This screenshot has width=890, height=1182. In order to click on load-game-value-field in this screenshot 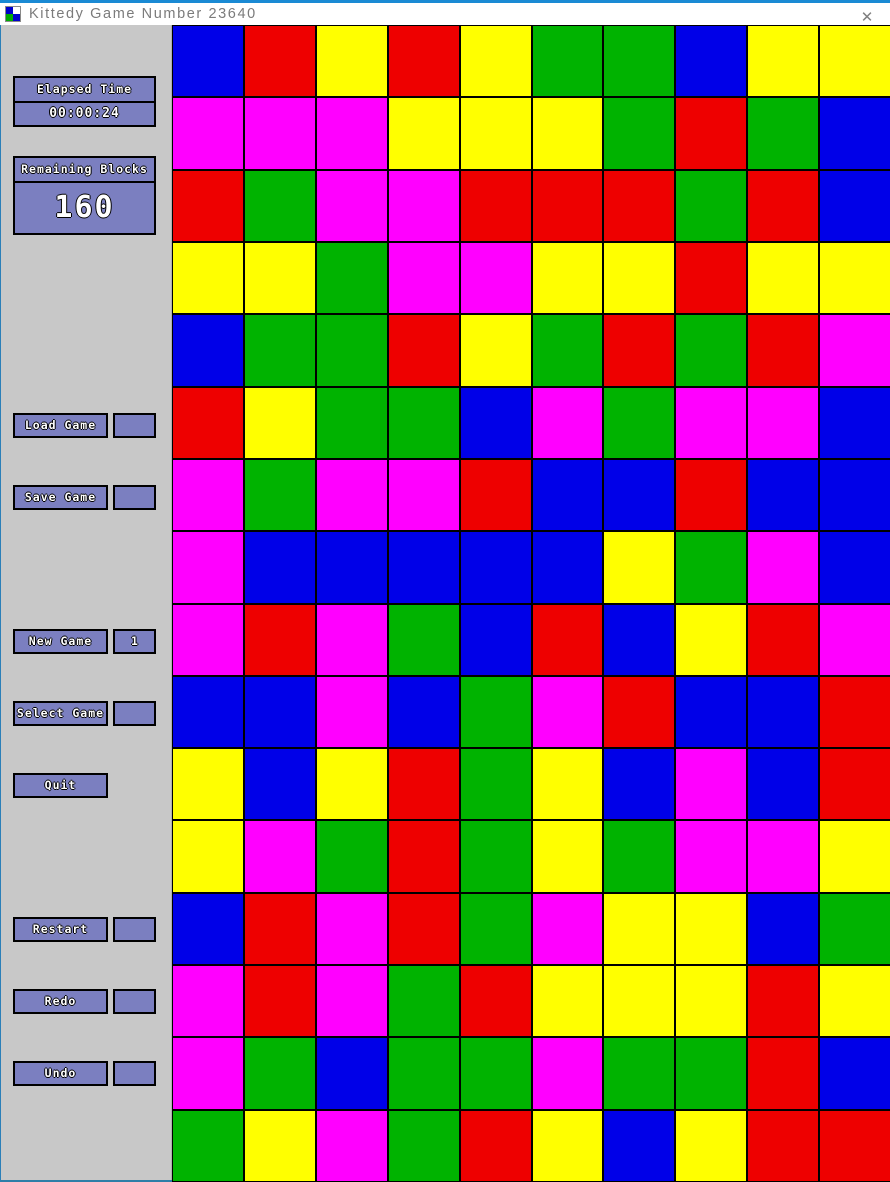, I will do `click(134, 425)`.